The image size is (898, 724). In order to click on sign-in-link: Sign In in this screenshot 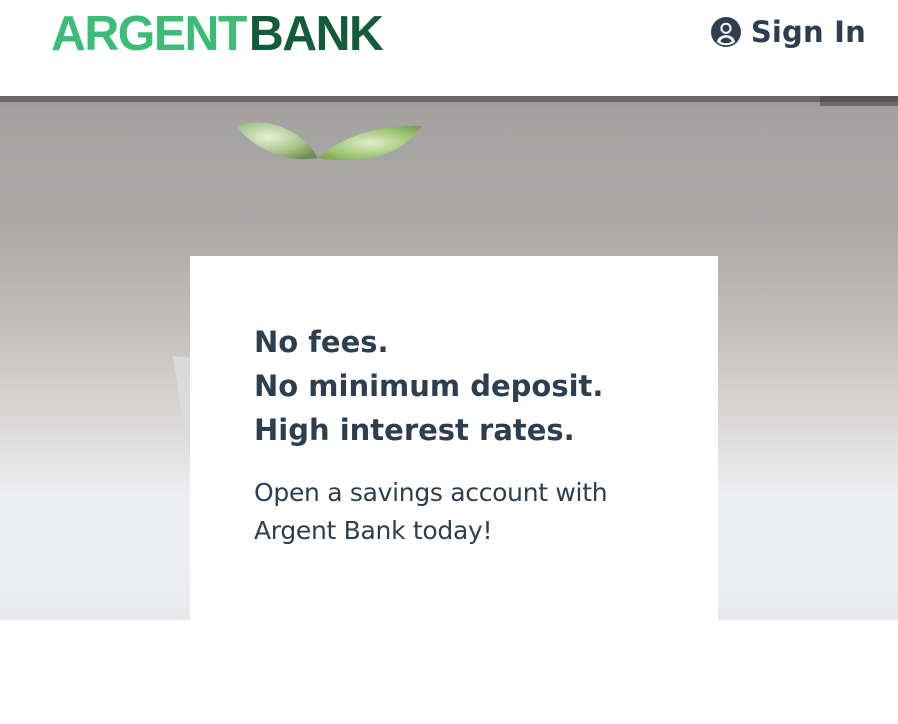, I will do `click(788, 32)`.